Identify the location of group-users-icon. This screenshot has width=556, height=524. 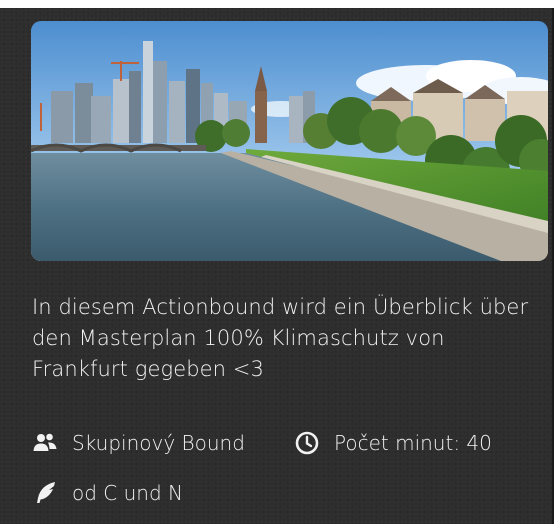
(45, 443).